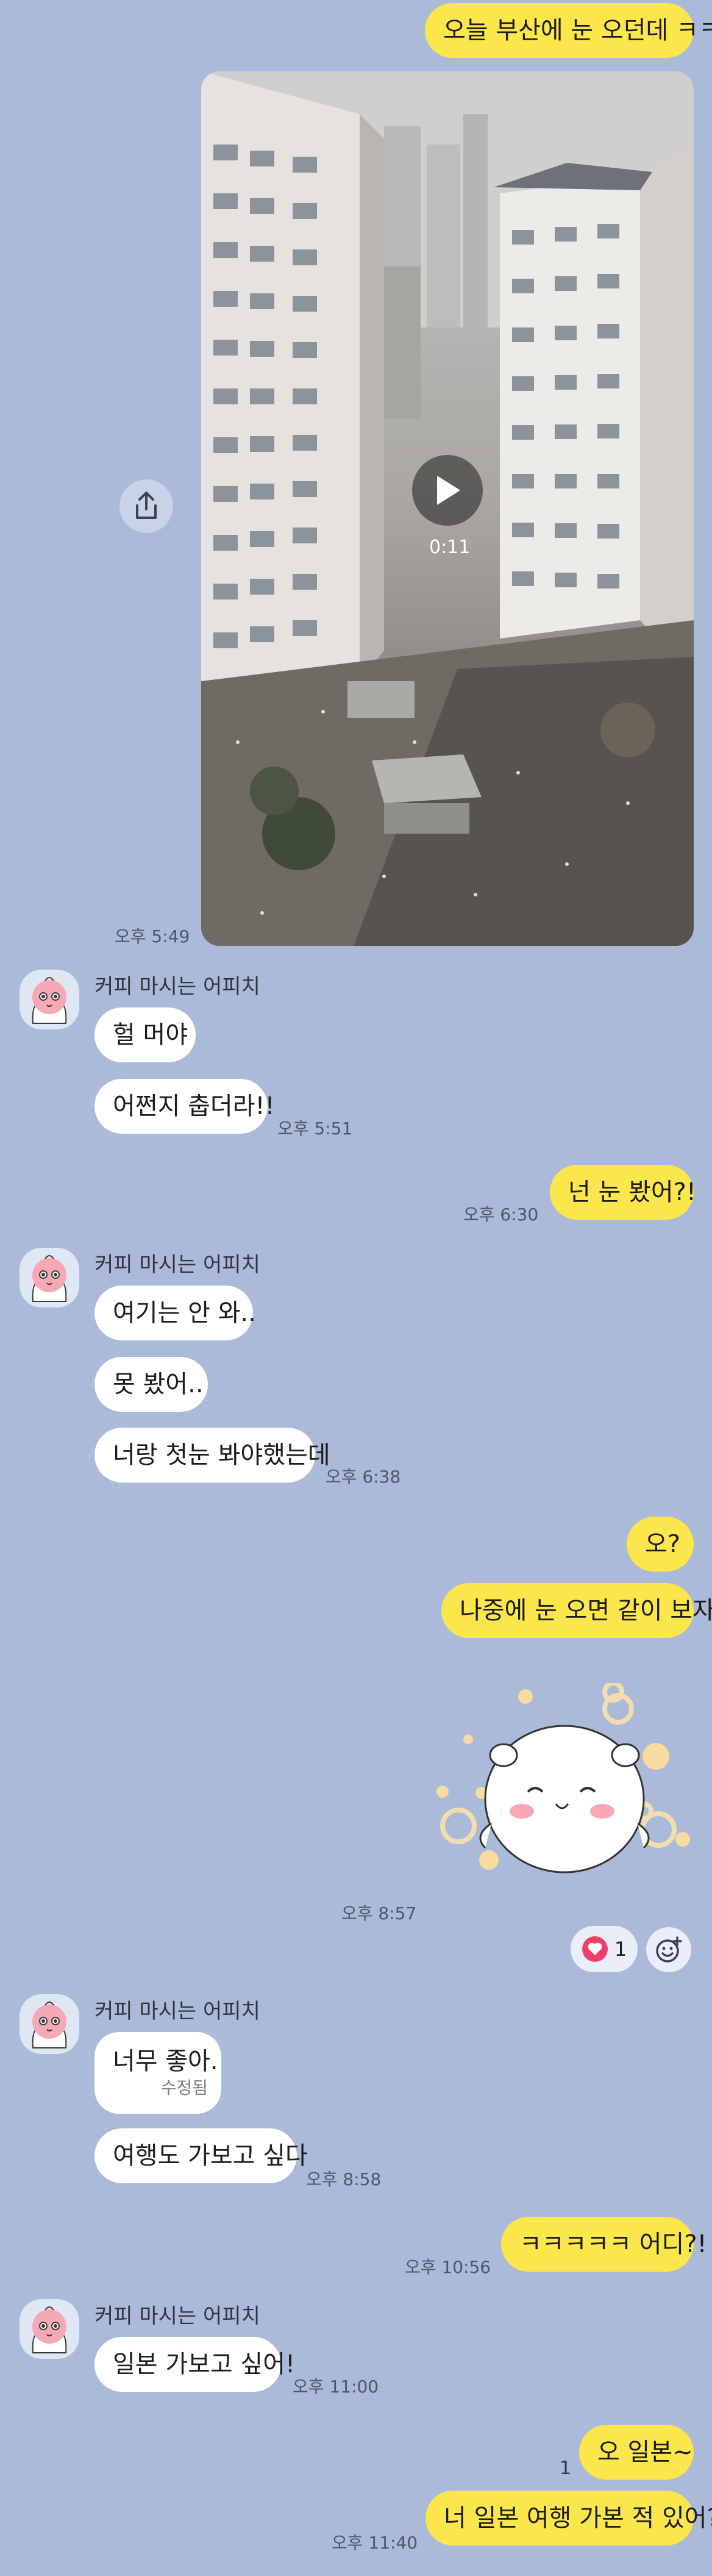 The height and width of the screenshot is (2576, 712). Describe the element at coordinates (578, 2518) in the screenshot. I see `message-text: 너 일본 여행 가본 적 있어?` at that location.